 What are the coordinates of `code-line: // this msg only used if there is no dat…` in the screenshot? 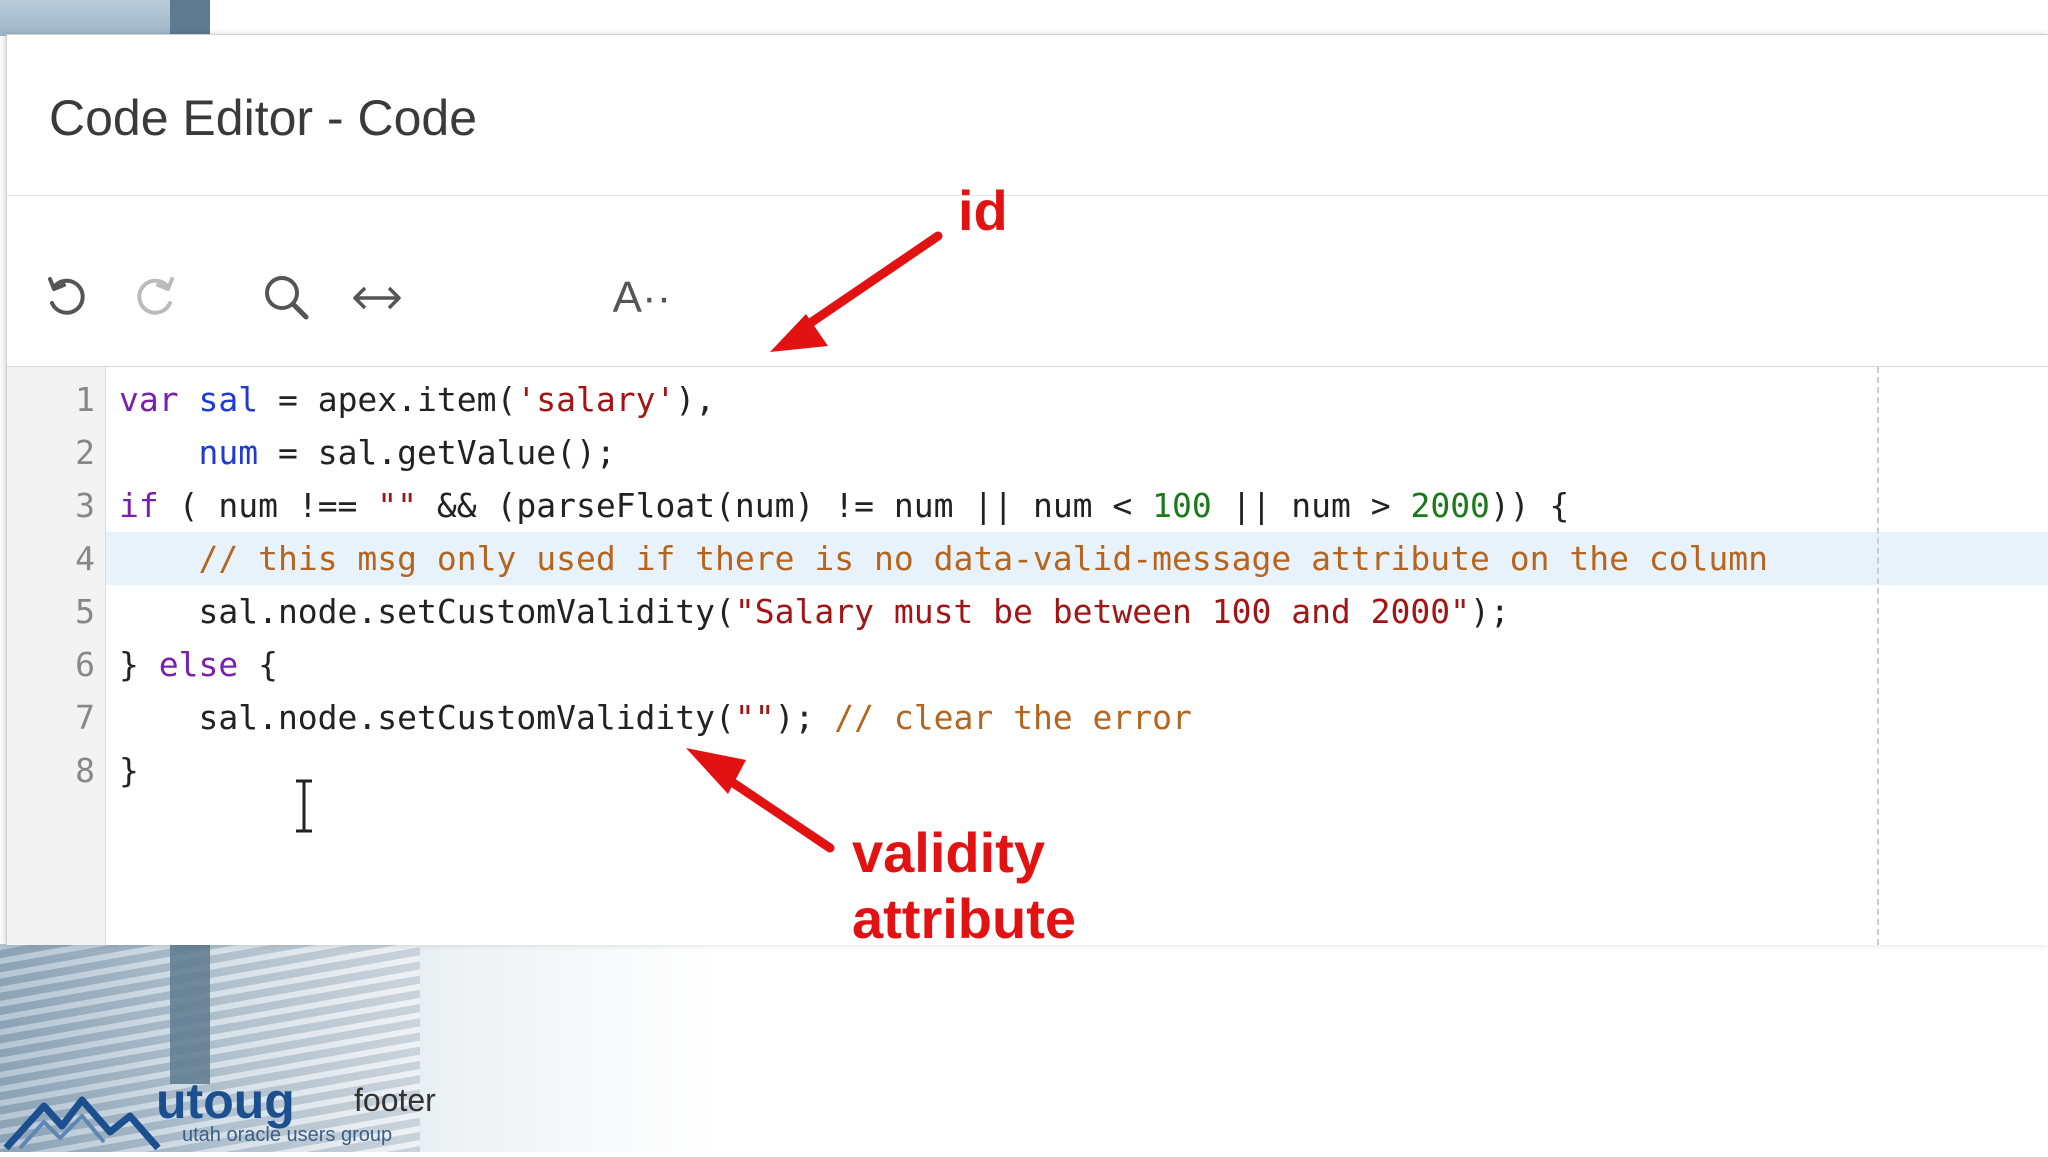 It's located at (943, 558).